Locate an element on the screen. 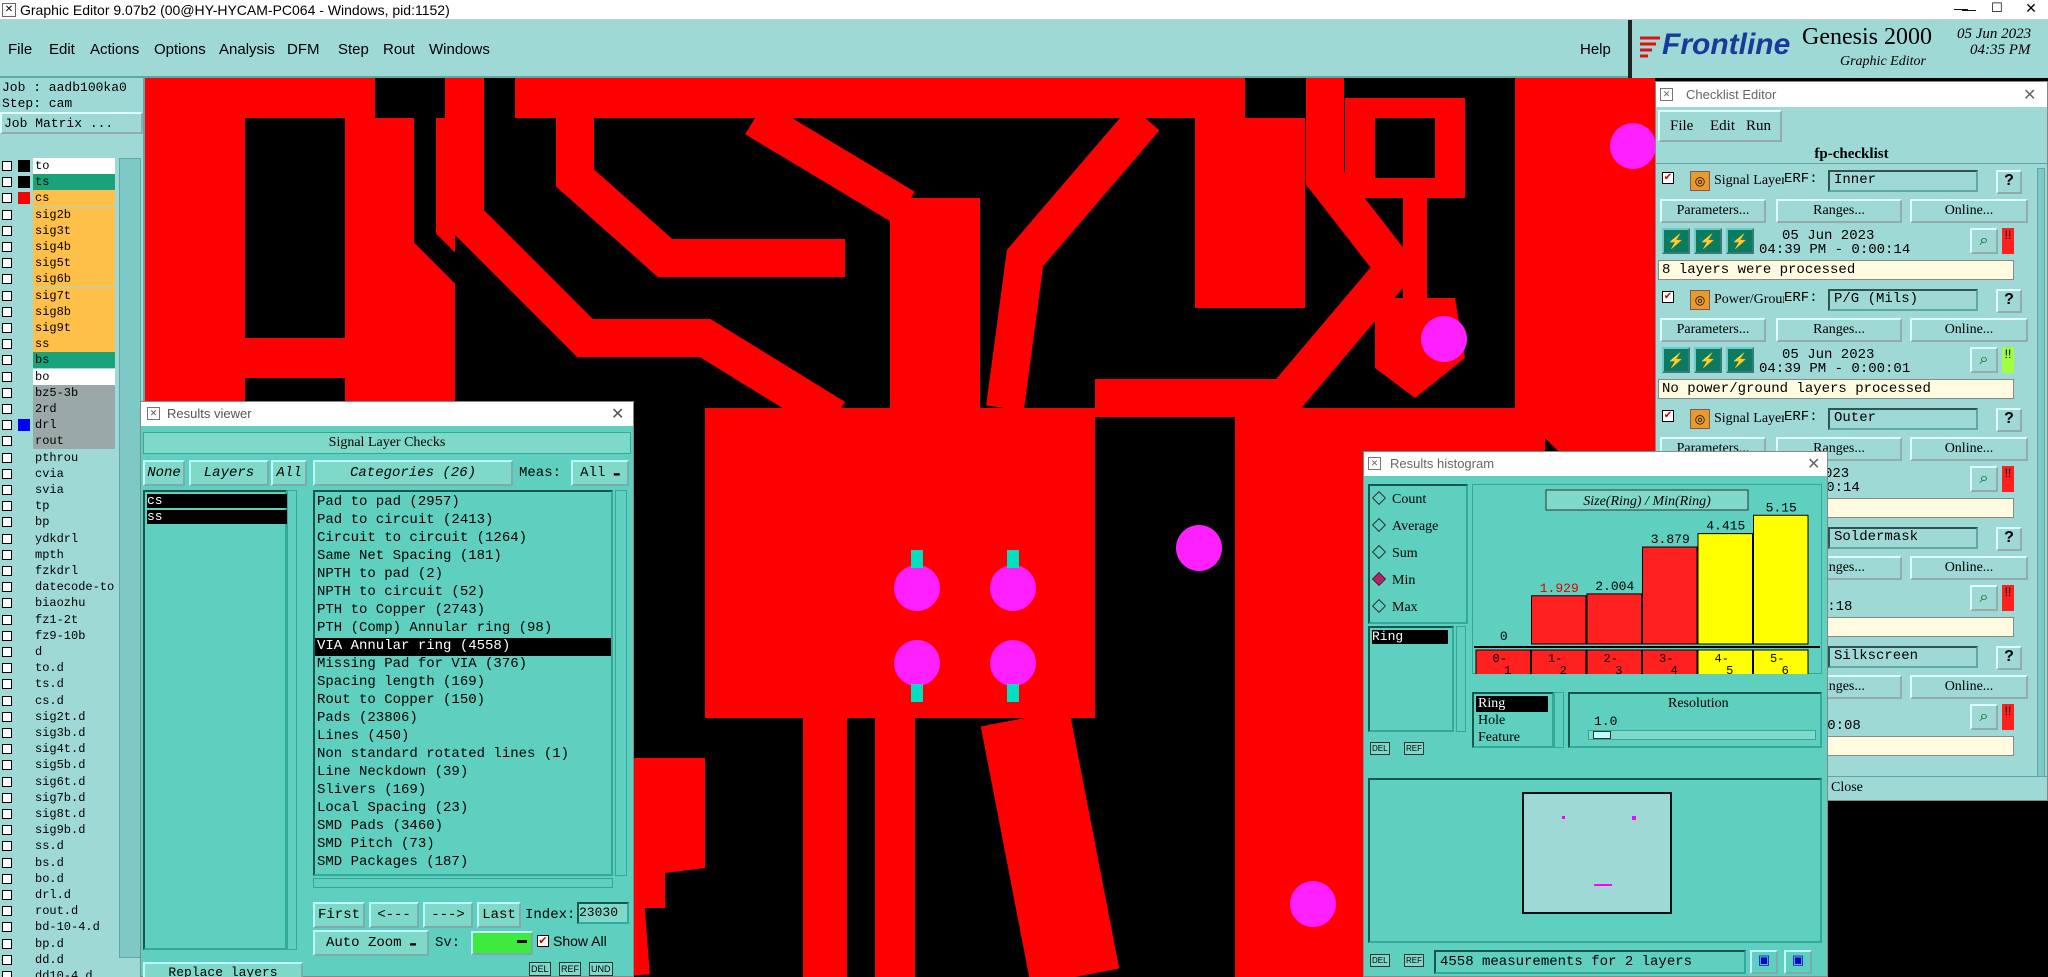 The height and width of the screenshot is (977, 2048). zoom-out-icon: ▣ is located at coordinates (1798, 962).